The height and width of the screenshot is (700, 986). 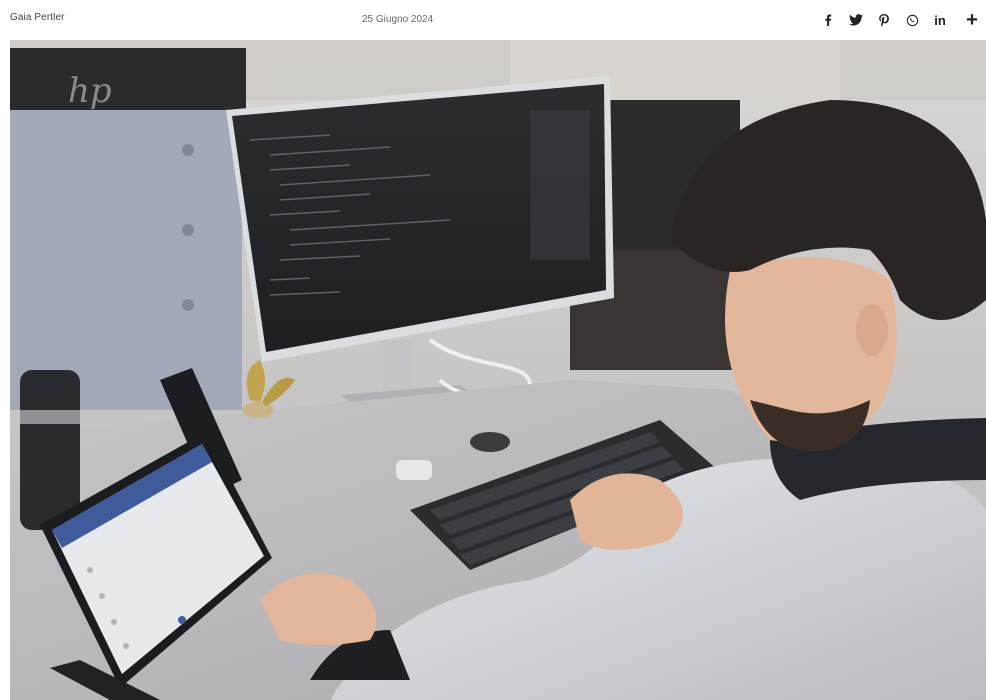 I want to click on share-bar: in +, so click(x=900, y=20).